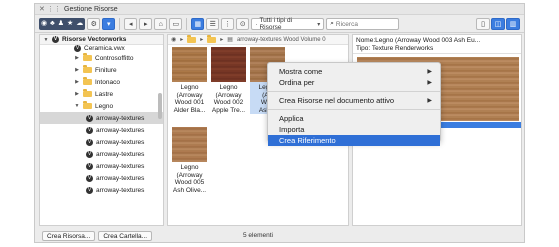 The image size is (559, 247). What do you see at coordinates (354, 71) in the screenshot?
I see `menu-item-show-as: Mostra come ▶` at bounding box center [354, 71].